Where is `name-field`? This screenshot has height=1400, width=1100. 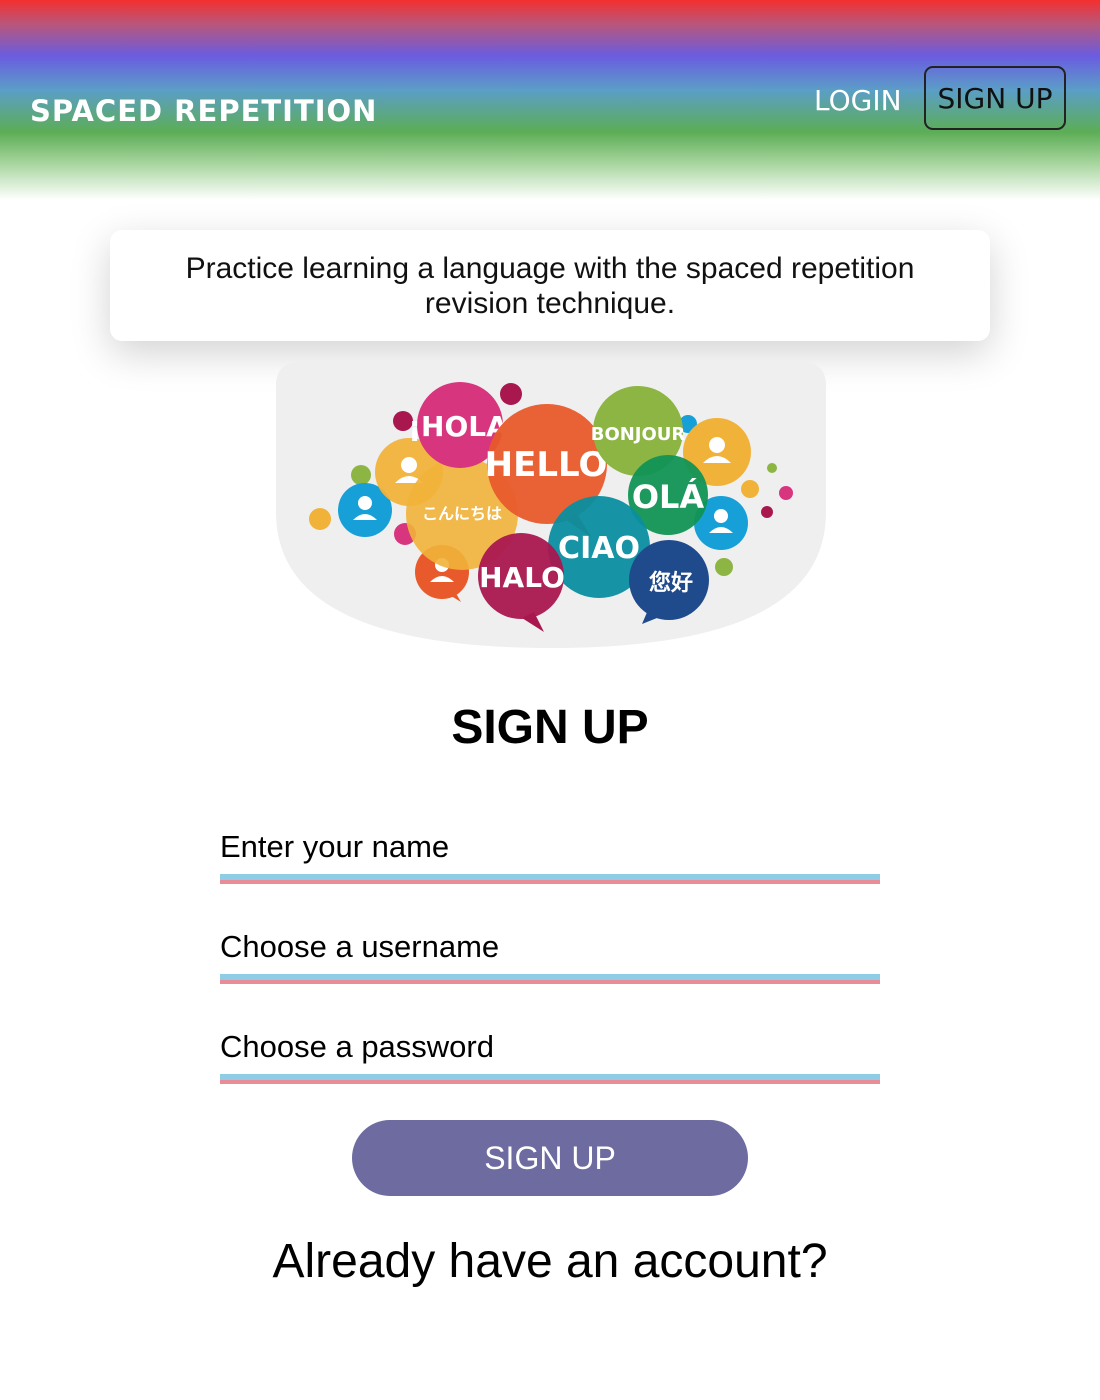 name-field is located at coordinates (550, 855).